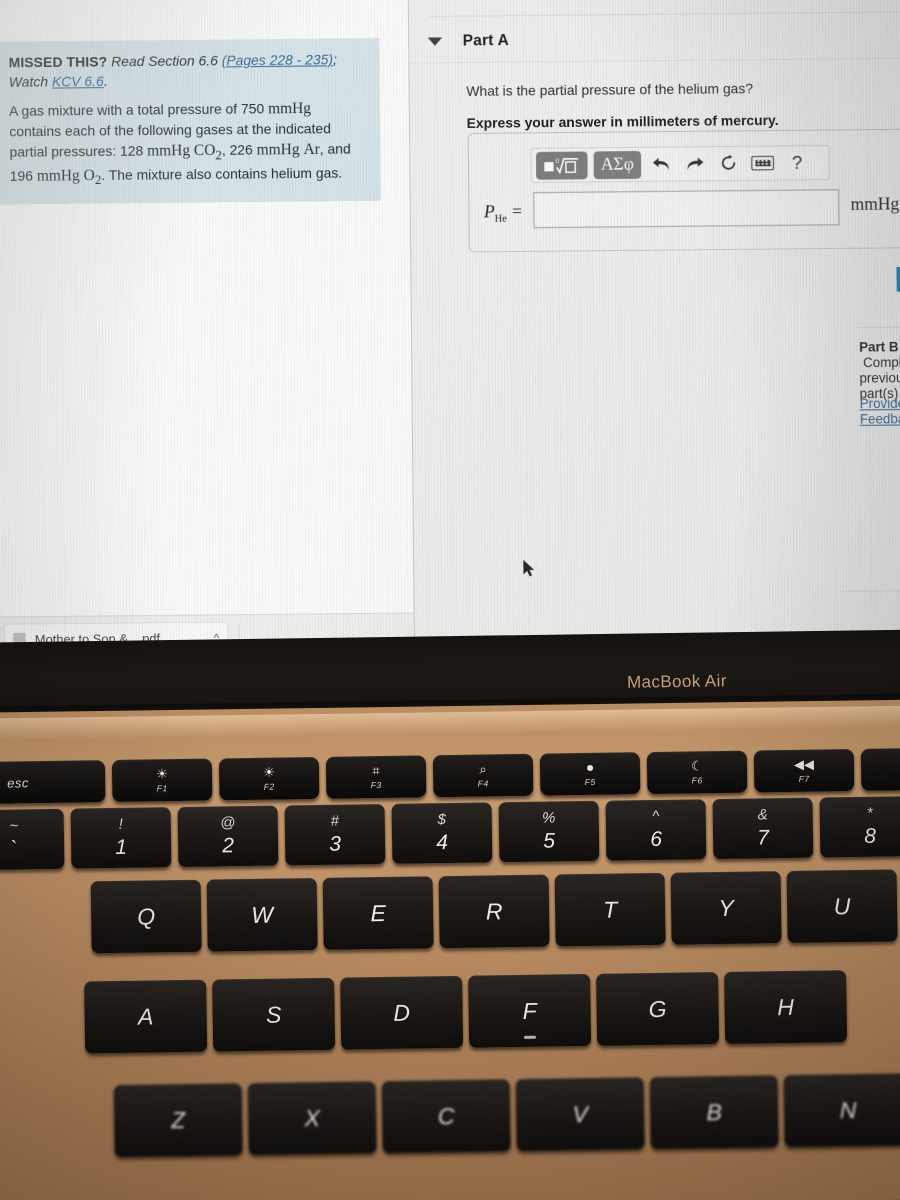 This screenshot has height=1200, width=900. I want to click on problem-part-5: . The mixture also contains helium gas., so click(222, 173).